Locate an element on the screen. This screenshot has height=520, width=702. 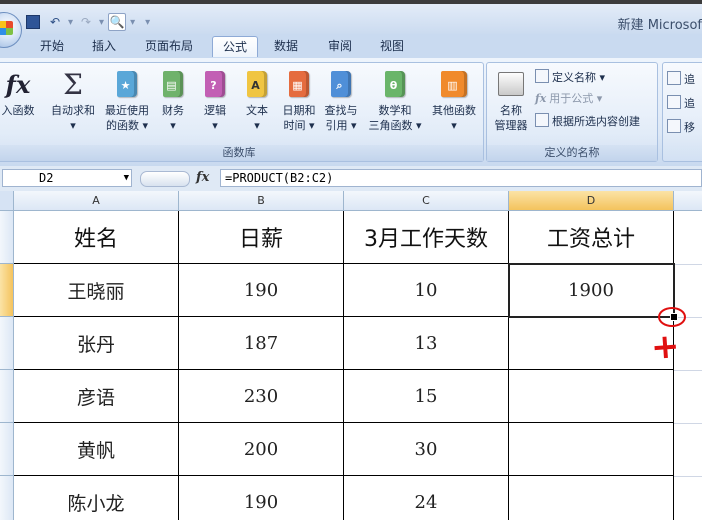
book-text-icon: A is located at coordinates (257, 84).